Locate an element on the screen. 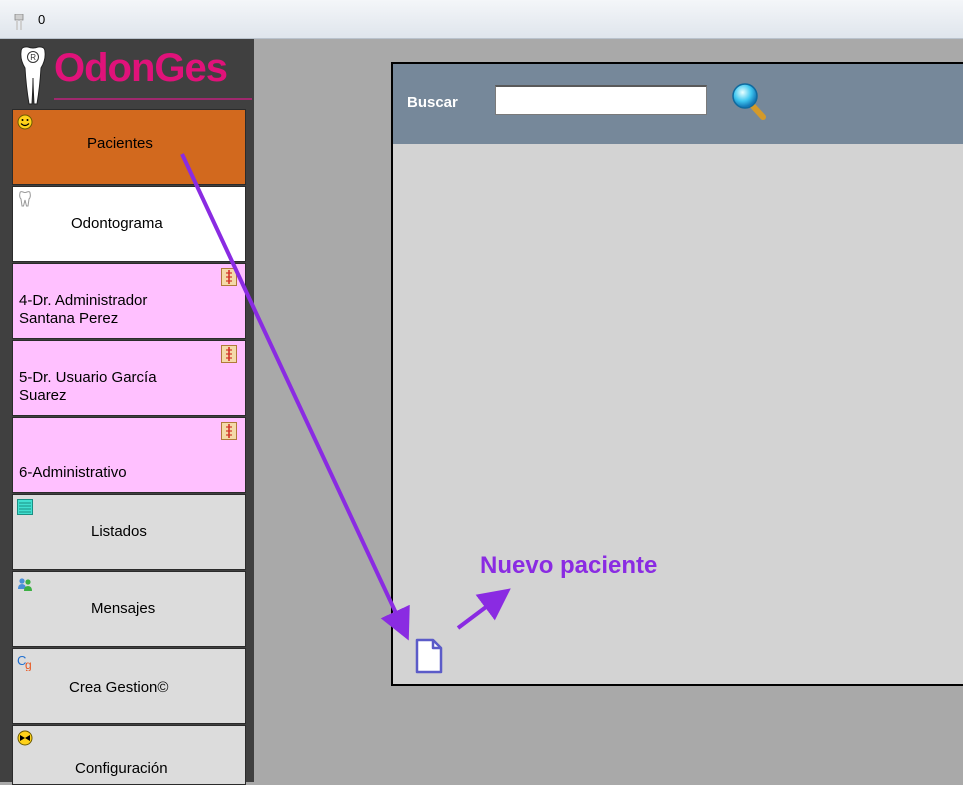  nav-item-label: Pacientes is located at coordinates (120, 143).